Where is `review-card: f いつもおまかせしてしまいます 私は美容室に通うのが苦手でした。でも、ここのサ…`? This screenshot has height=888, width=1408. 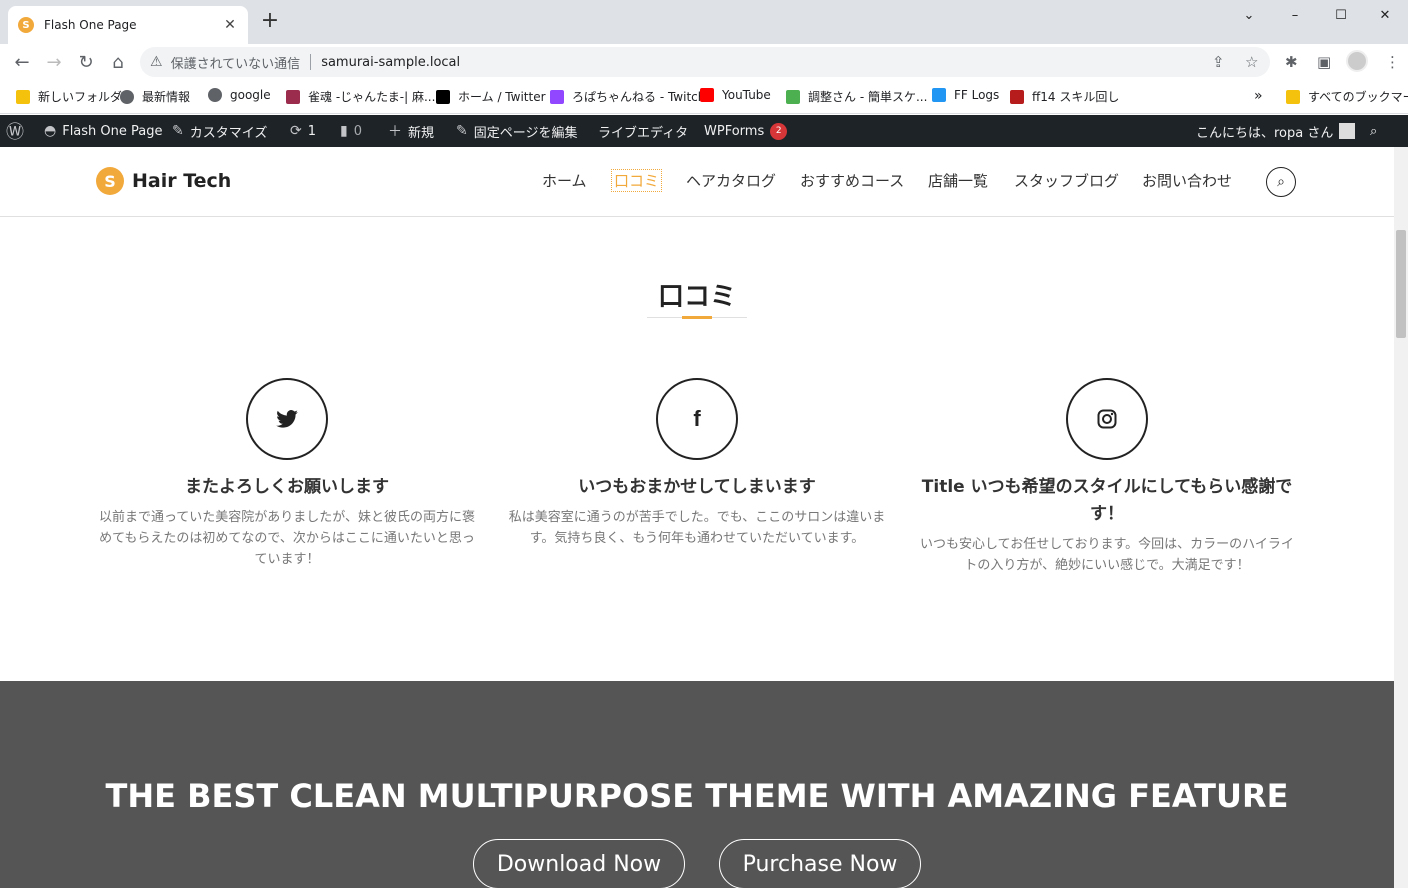
review-card: f いつもおまかせしてしまいます 私は美容室に通うのが苦手でした。でも、ここのサ… is located at coordinates (697, 463).